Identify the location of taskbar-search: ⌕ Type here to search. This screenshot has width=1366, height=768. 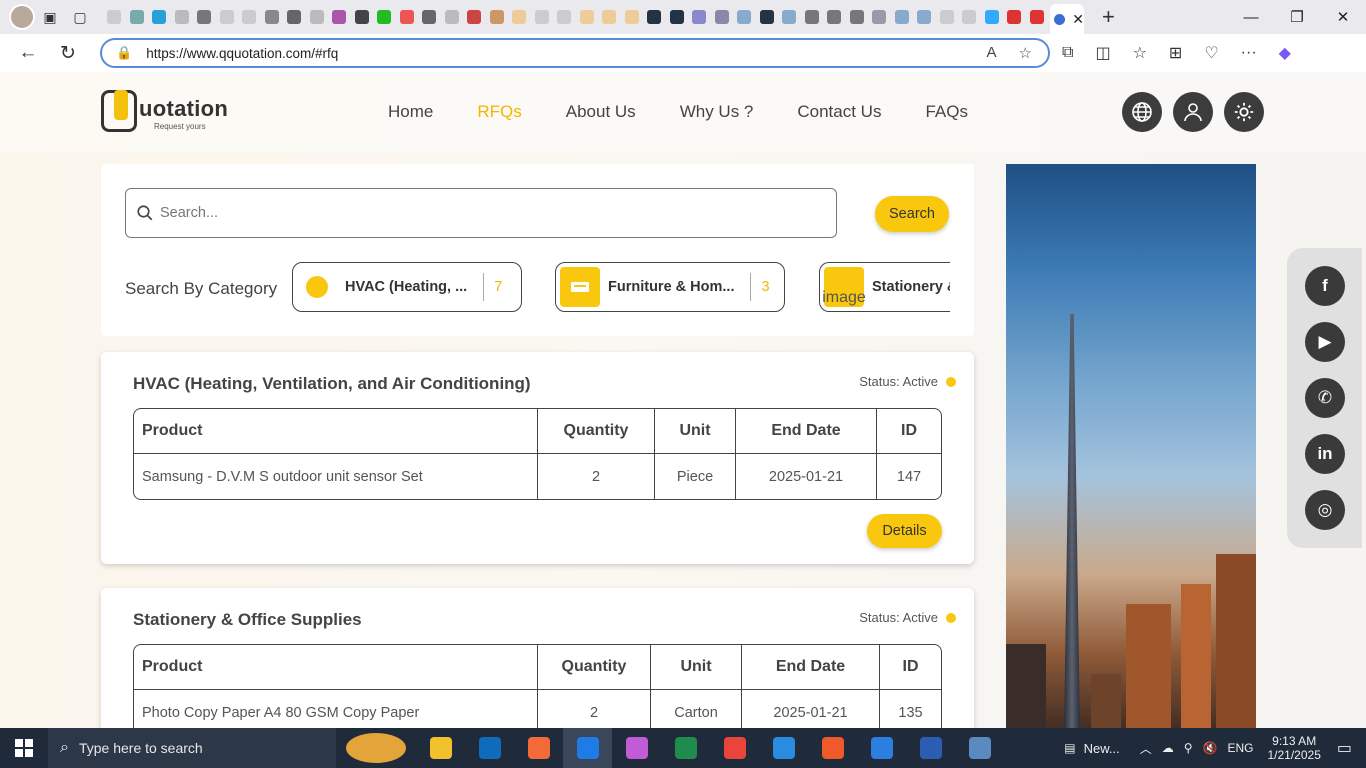
(192, 748).